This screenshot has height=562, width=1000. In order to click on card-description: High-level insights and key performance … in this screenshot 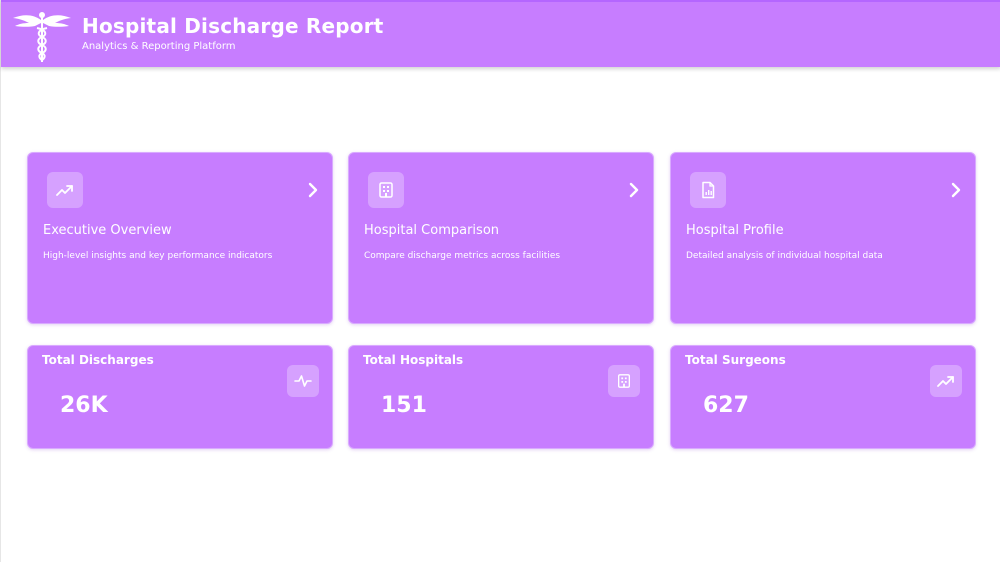, I will do `click(158, 256)`.